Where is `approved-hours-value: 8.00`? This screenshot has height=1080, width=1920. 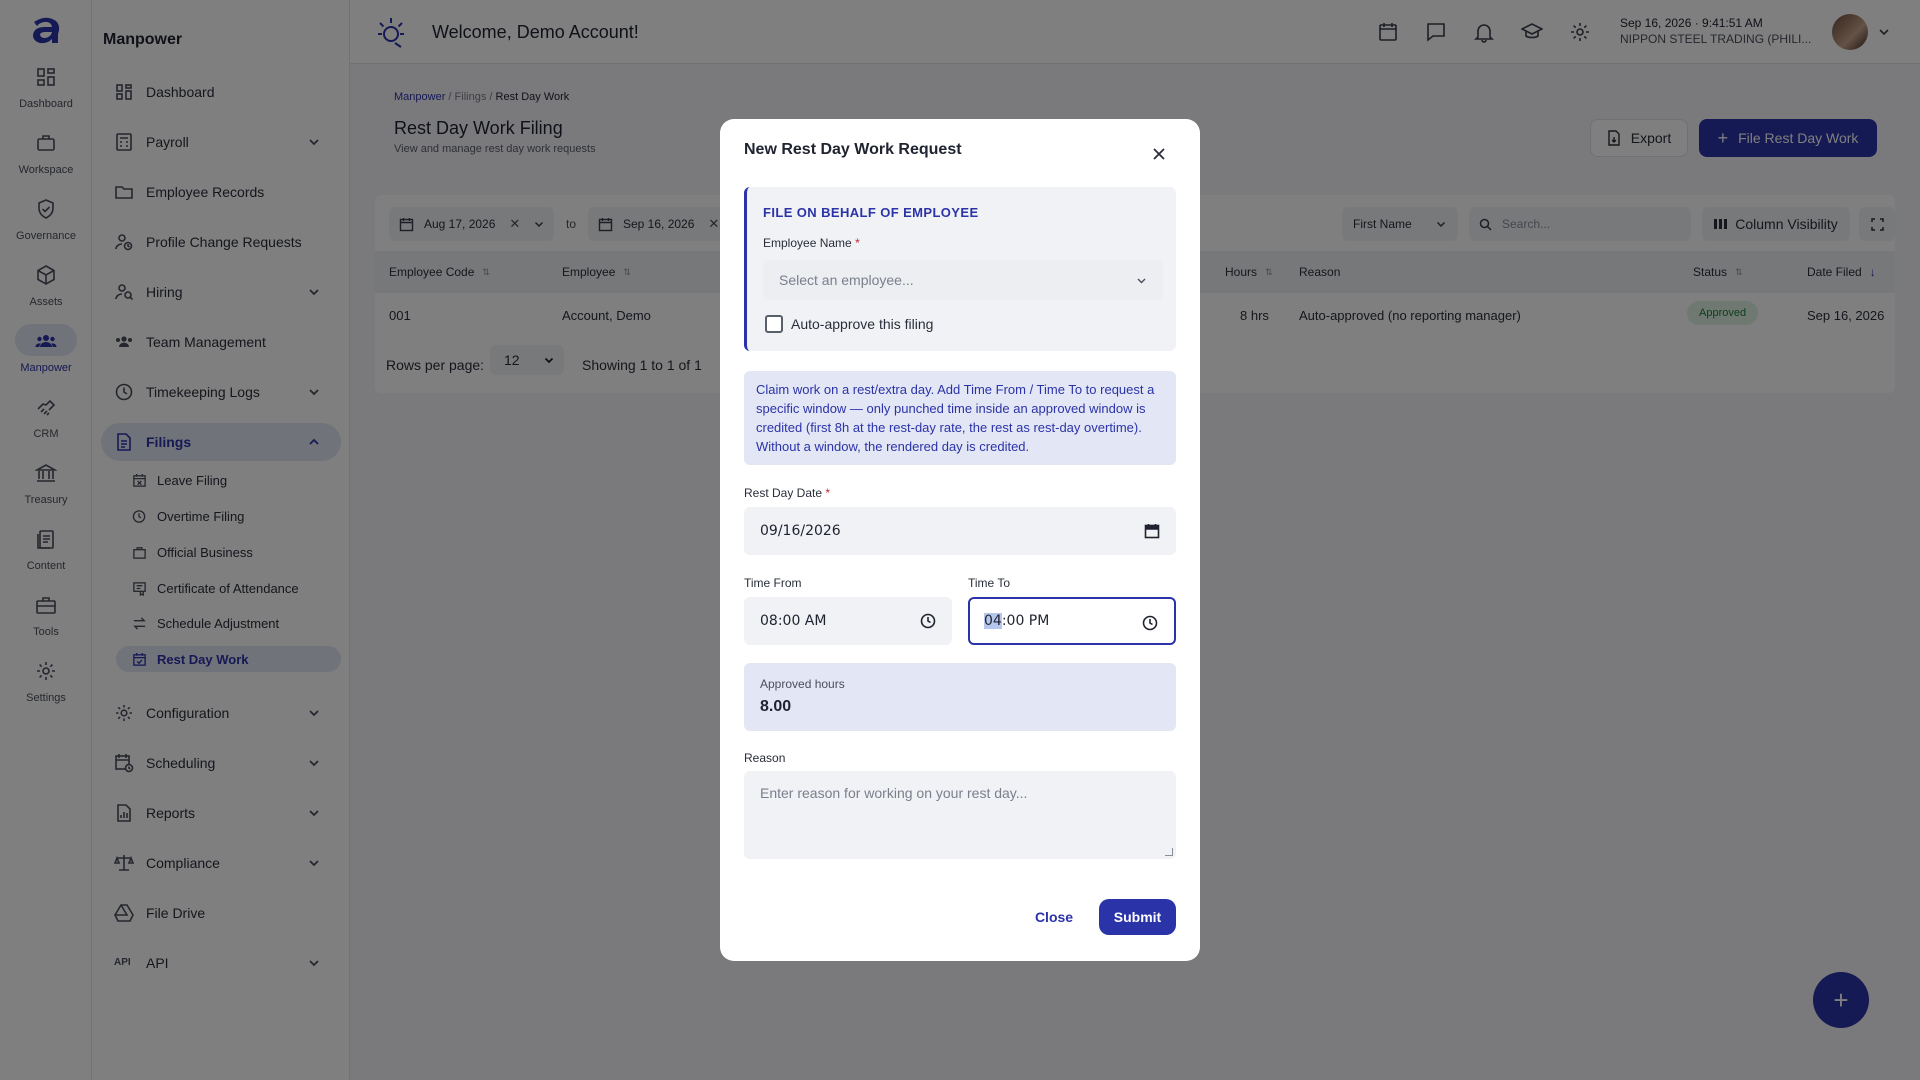
approved-hours-value: 8.00 is located at coordinates (776, 706).